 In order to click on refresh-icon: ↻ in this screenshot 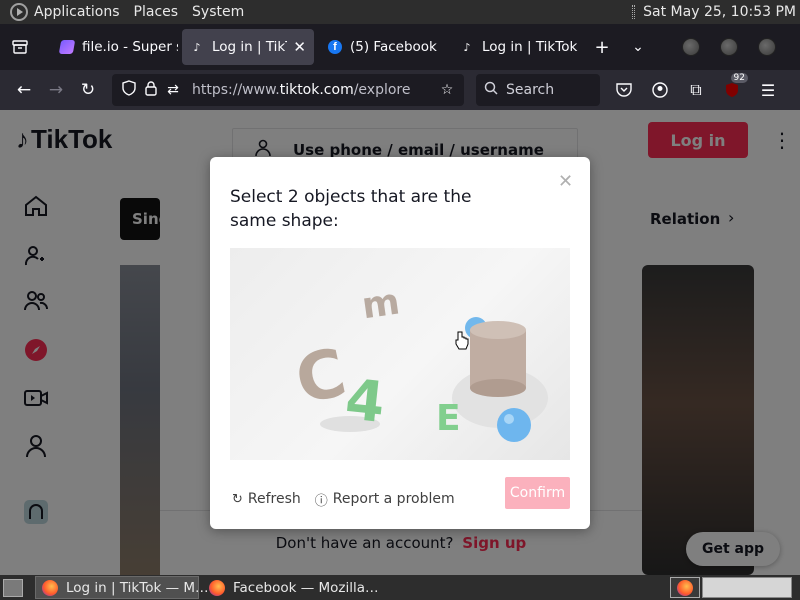, I will do `click(237, 499)`.